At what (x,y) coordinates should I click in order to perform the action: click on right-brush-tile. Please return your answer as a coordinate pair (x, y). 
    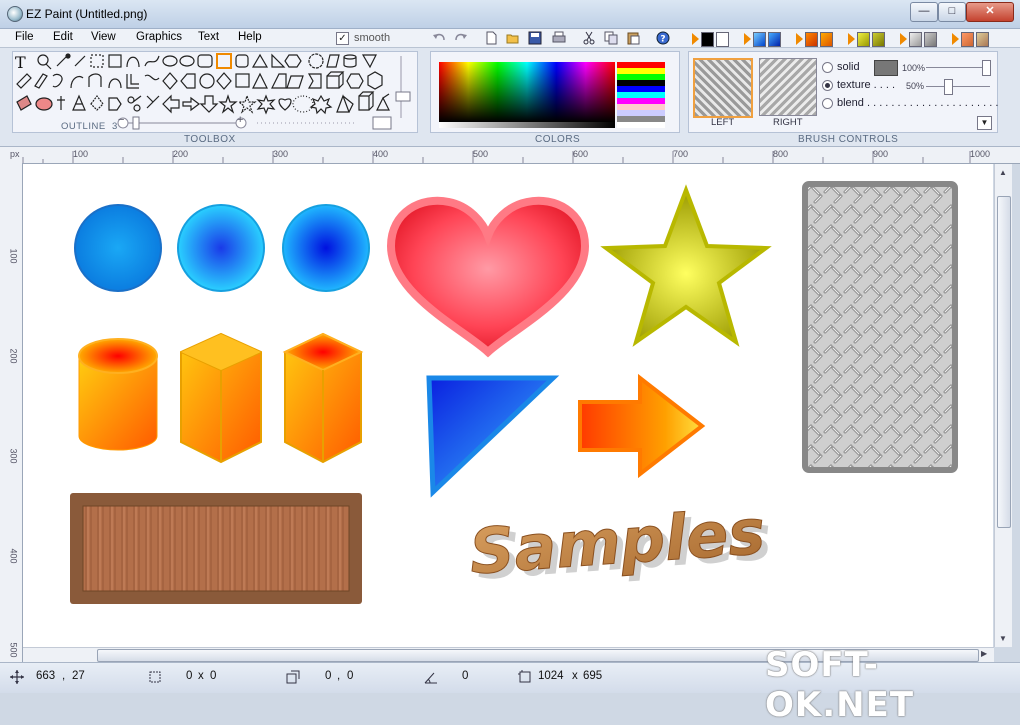
    Looking at the image, I should click on (788, 87).